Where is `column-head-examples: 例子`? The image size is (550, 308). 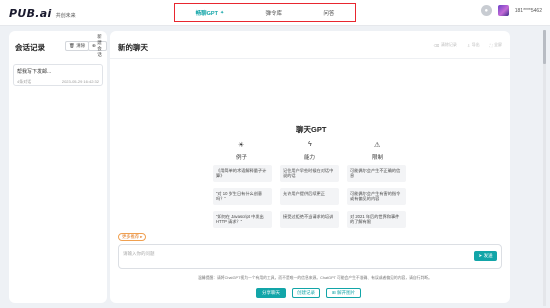 column-head-examples: 例子 is located at coordinates (242, 158).